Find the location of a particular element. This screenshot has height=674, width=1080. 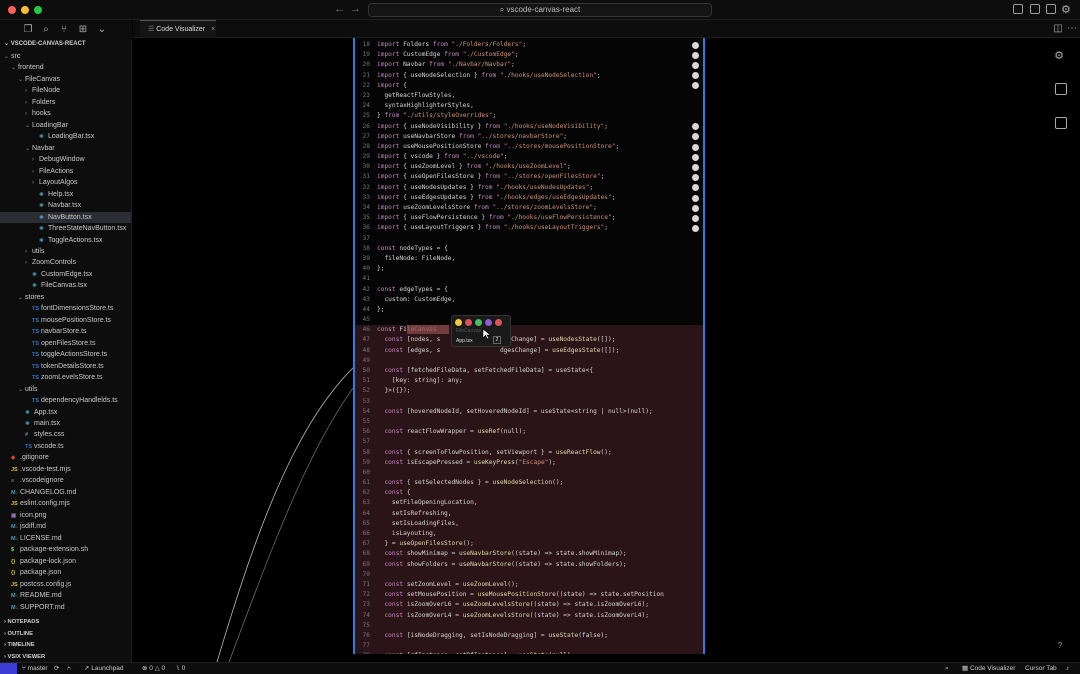

tree-file-item: JS eslint.config.mjs is located at coordinates (65, 503).